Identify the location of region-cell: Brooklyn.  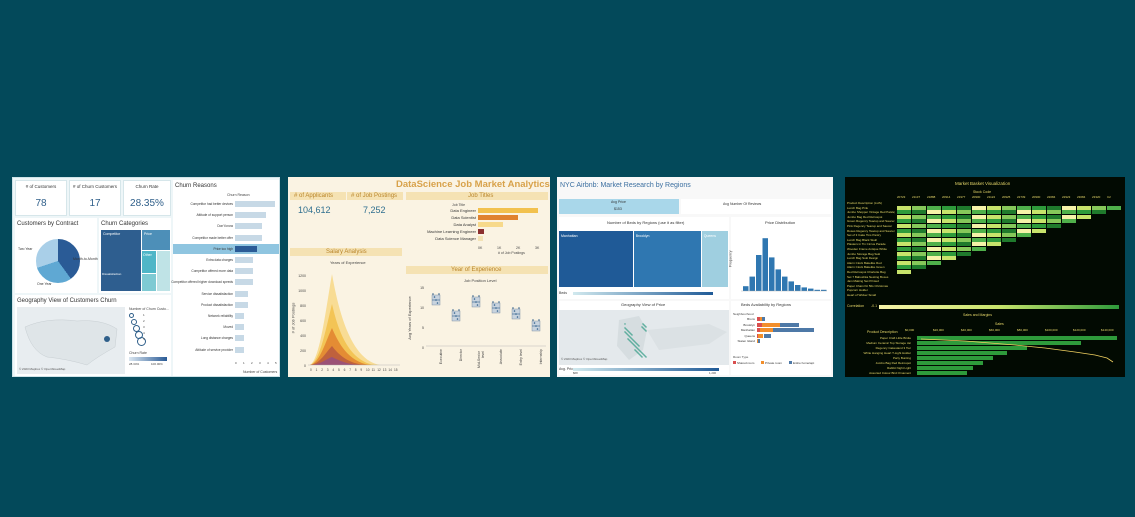
(667, 259).